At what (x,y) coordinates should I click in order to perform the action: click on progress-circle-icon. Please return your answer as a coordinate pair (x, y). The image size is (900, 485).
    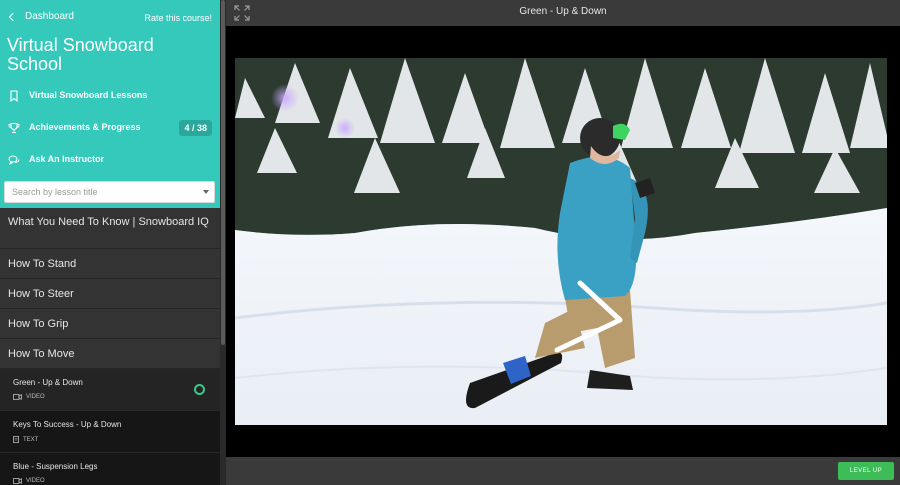
    Looking at the image, I should click on (199, 389).